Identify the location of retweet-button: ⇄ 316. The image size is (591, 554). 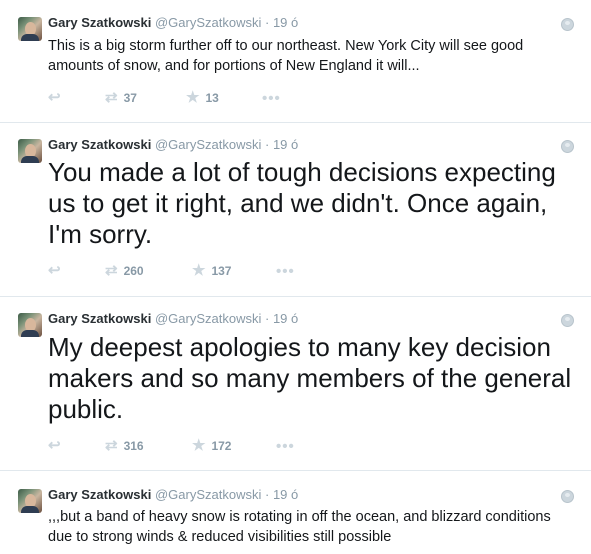
(124, 446).